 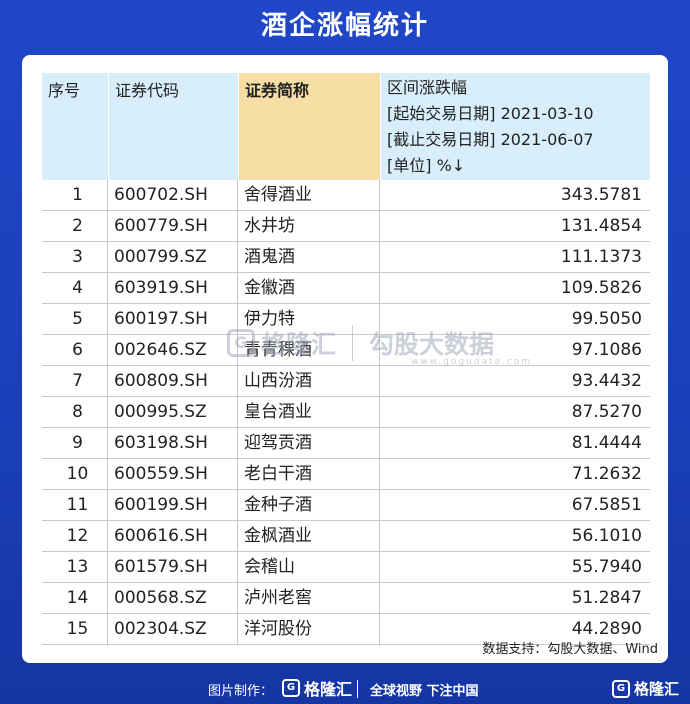 What do you see at coordinates (173, 195) in the screenshot?
I see `row-code: 600702.SH` at bounding box center [173, 195].